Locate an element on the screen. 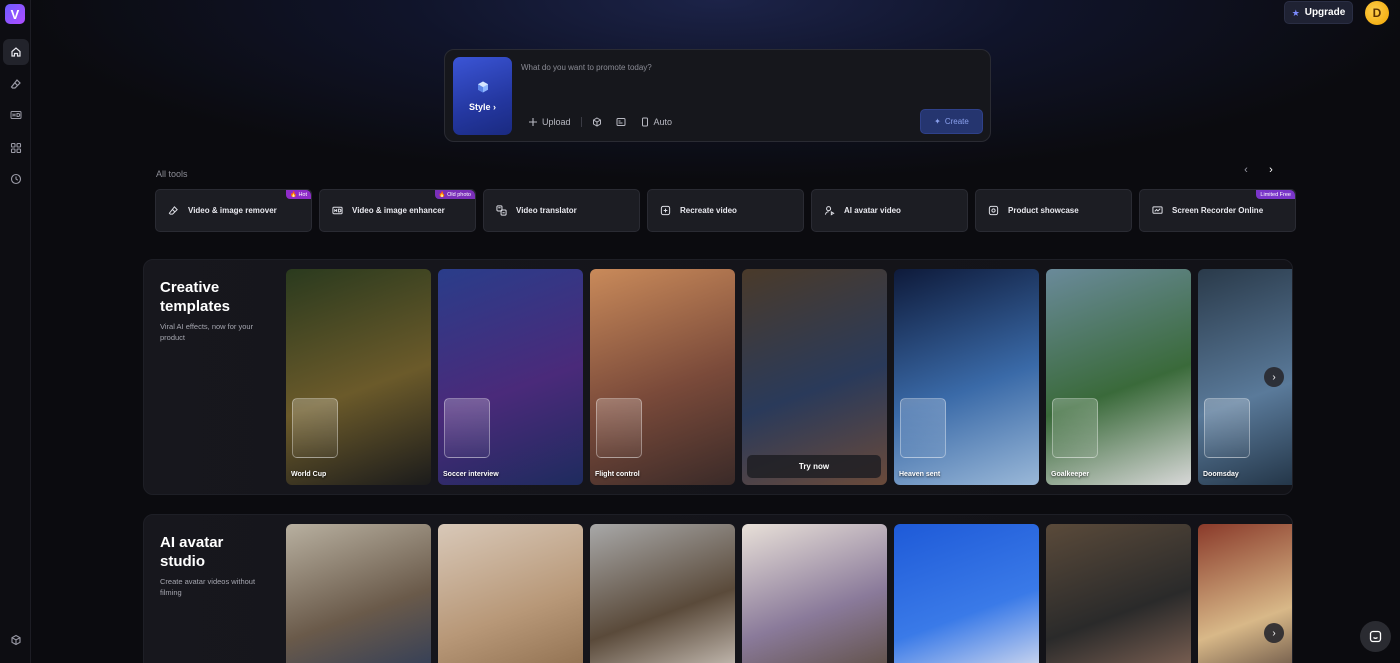  create-button: ✦ Create is located at coordinates (951, 121).